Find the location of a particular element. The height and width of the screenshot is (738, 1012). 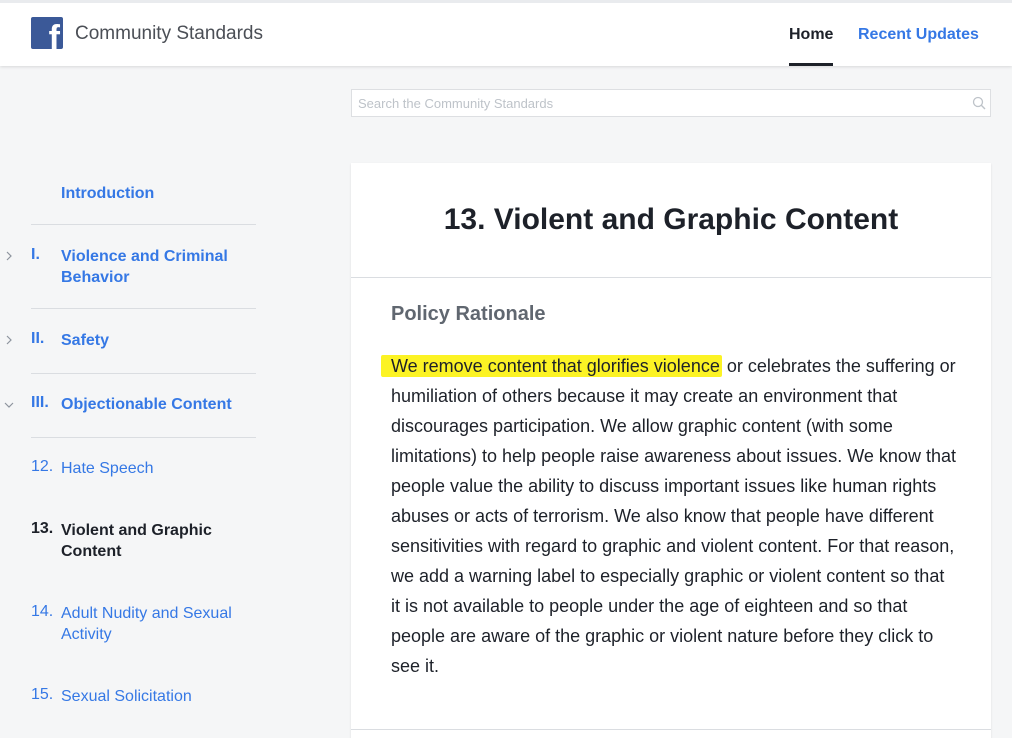

sidebar-item-label: Sexual Solicitation is located at coordinates (126, 696).